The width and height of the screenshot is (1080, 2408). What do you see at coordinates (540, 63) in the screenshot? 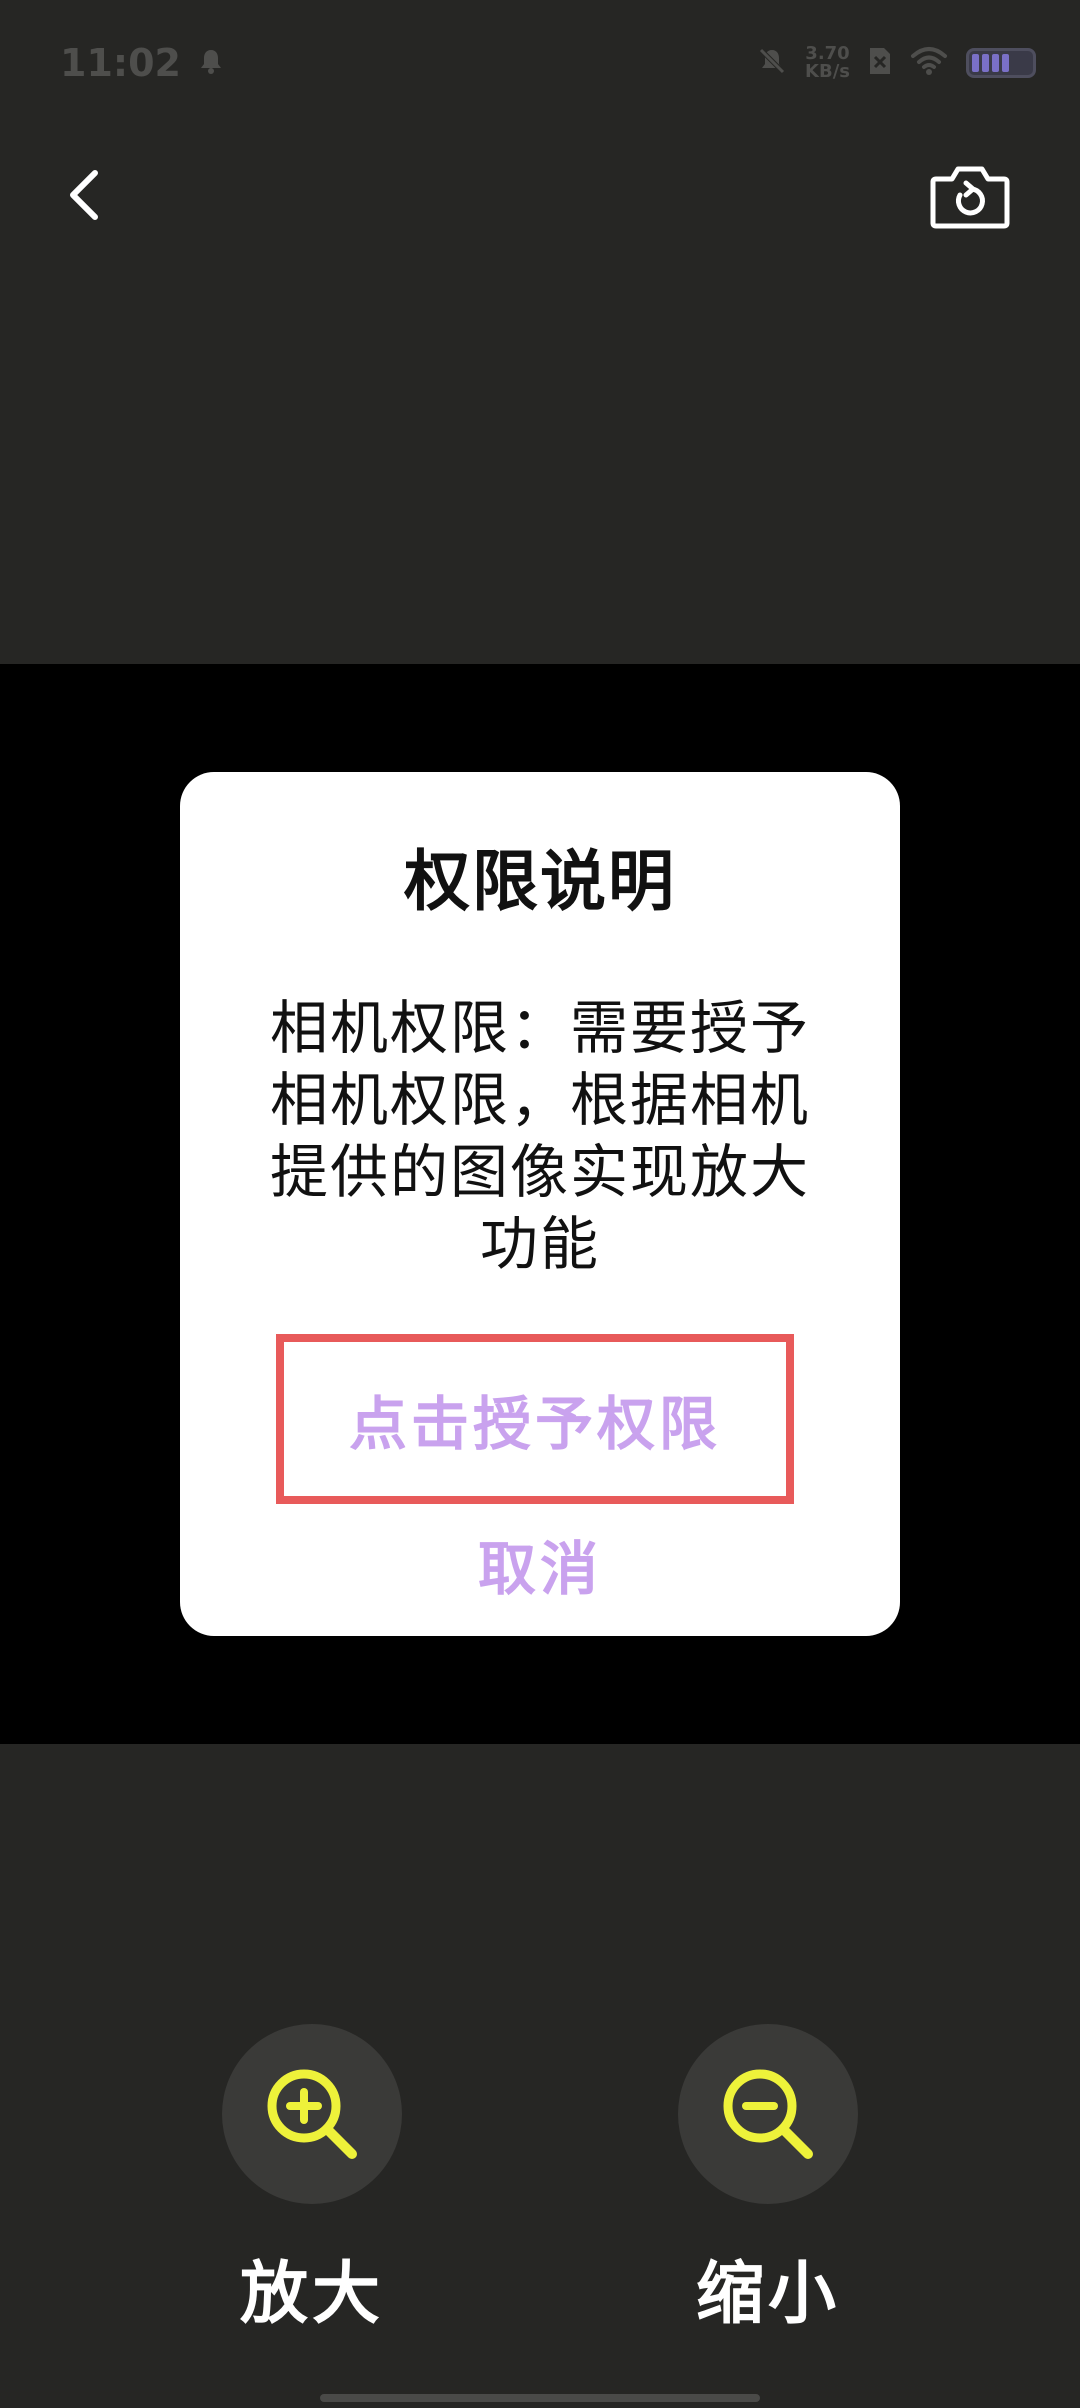
I see `status-bar: 11:02 3.70 KB/s` at bounding box center [540, 63].